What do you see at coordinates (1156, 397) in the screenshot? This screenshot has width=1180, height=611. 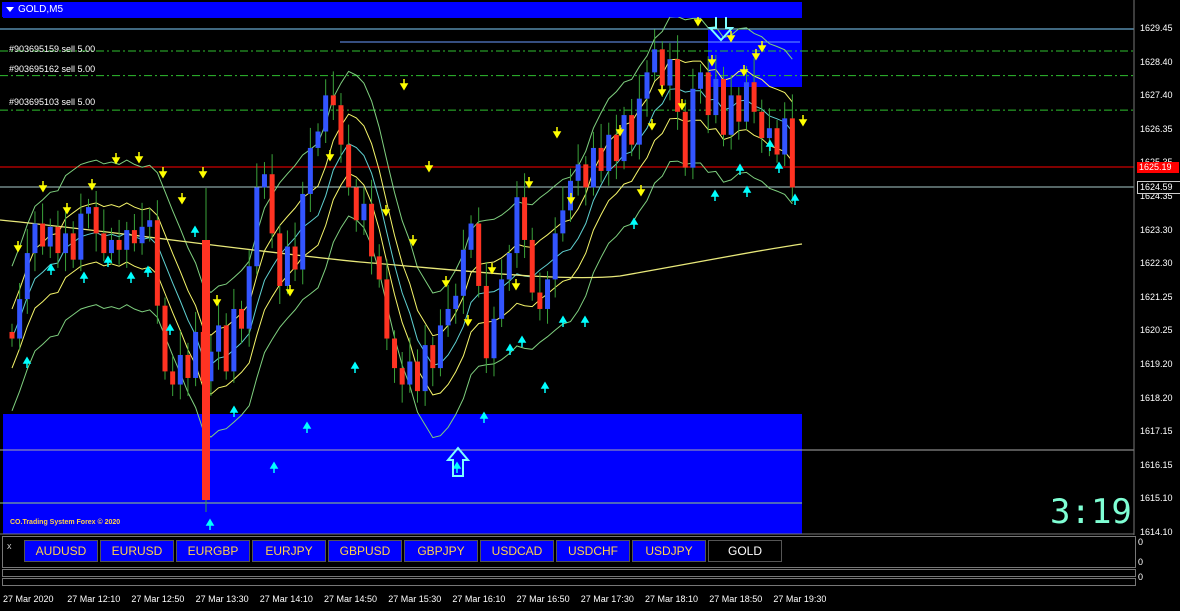 I see `price-tick-label: 1618.20` at bounding box center [1156, 397].